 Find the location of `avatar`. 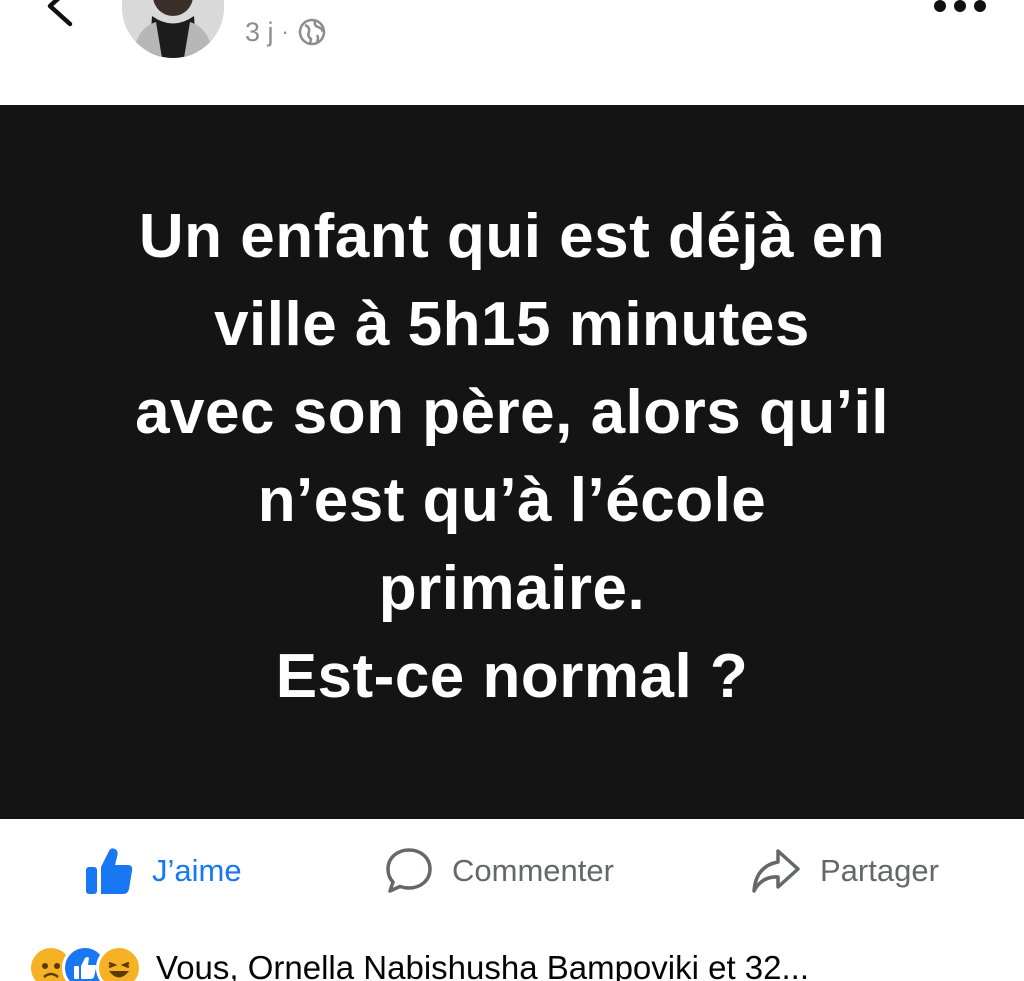

avatar is located at coordinates (173, 29).